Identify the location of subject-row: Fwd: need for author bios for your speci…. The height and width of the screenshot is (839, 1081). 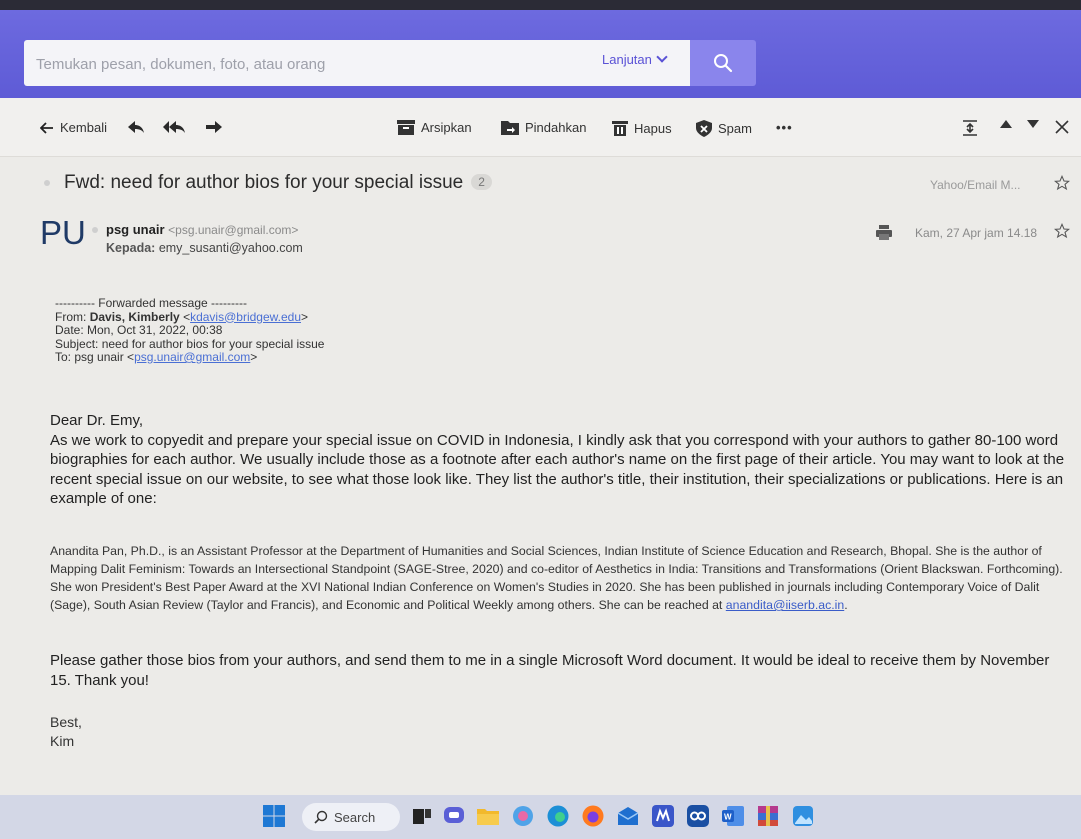
(540, 182).